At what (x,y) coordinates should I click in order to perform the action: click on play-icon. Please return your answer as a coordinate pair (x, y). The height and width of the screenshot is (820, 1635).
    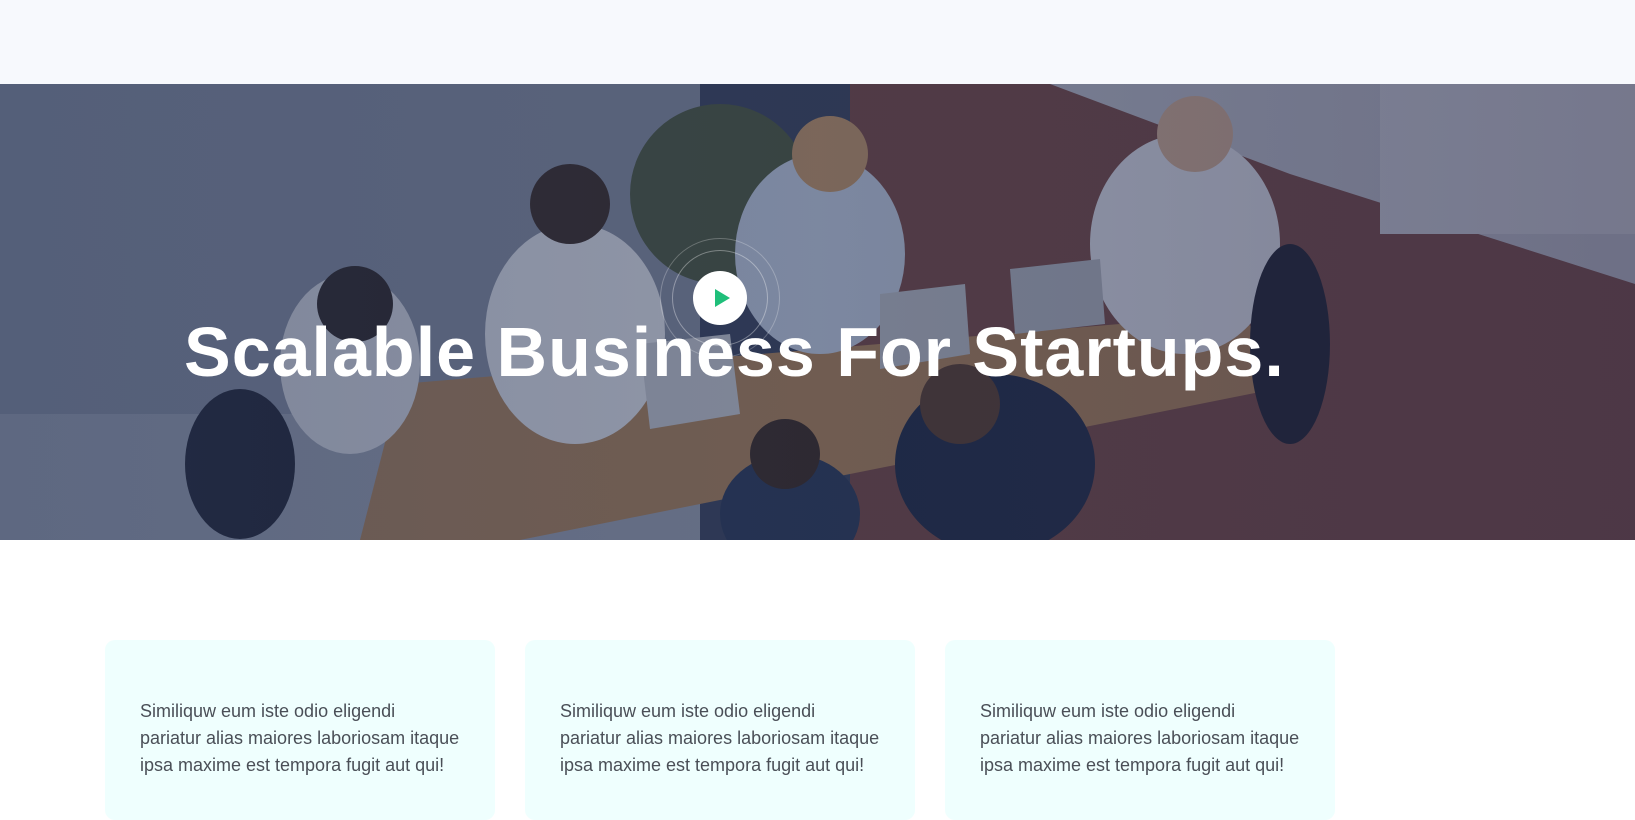
    Looking at the image, I should click on (722, 298).